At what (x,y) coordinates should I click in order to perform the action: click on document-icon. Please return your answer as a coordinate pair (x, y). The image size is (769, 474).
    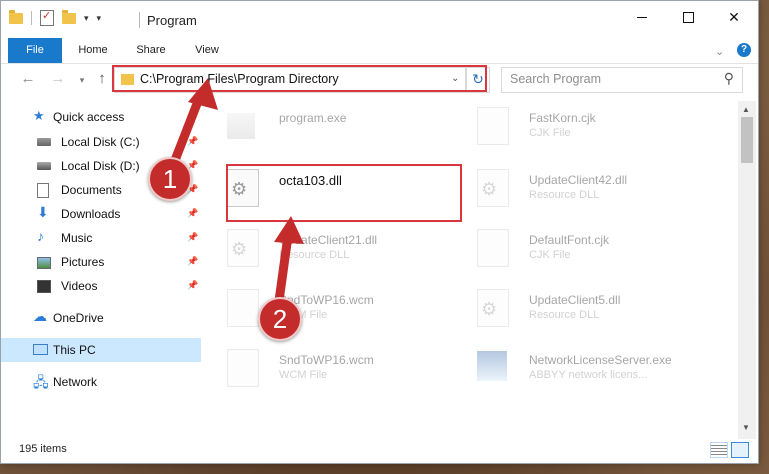
    Looking at the image, I should click on (43, 190).